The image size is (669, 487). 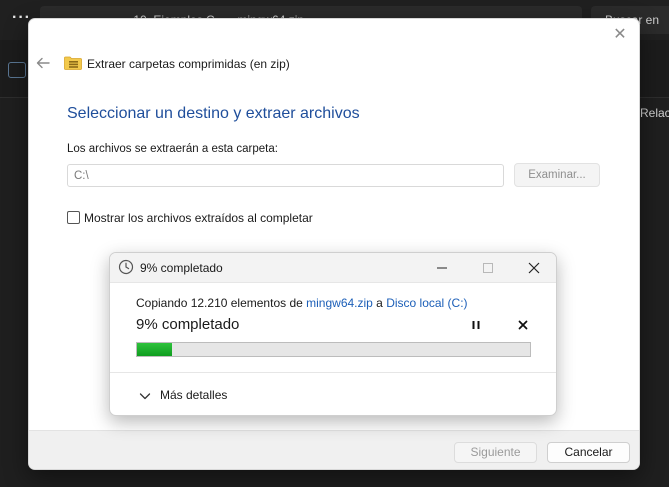 What do you see at coordinates (43, 63) in the screenshot?
I see `arrow-left-icon` at bounding box center [43, 63].